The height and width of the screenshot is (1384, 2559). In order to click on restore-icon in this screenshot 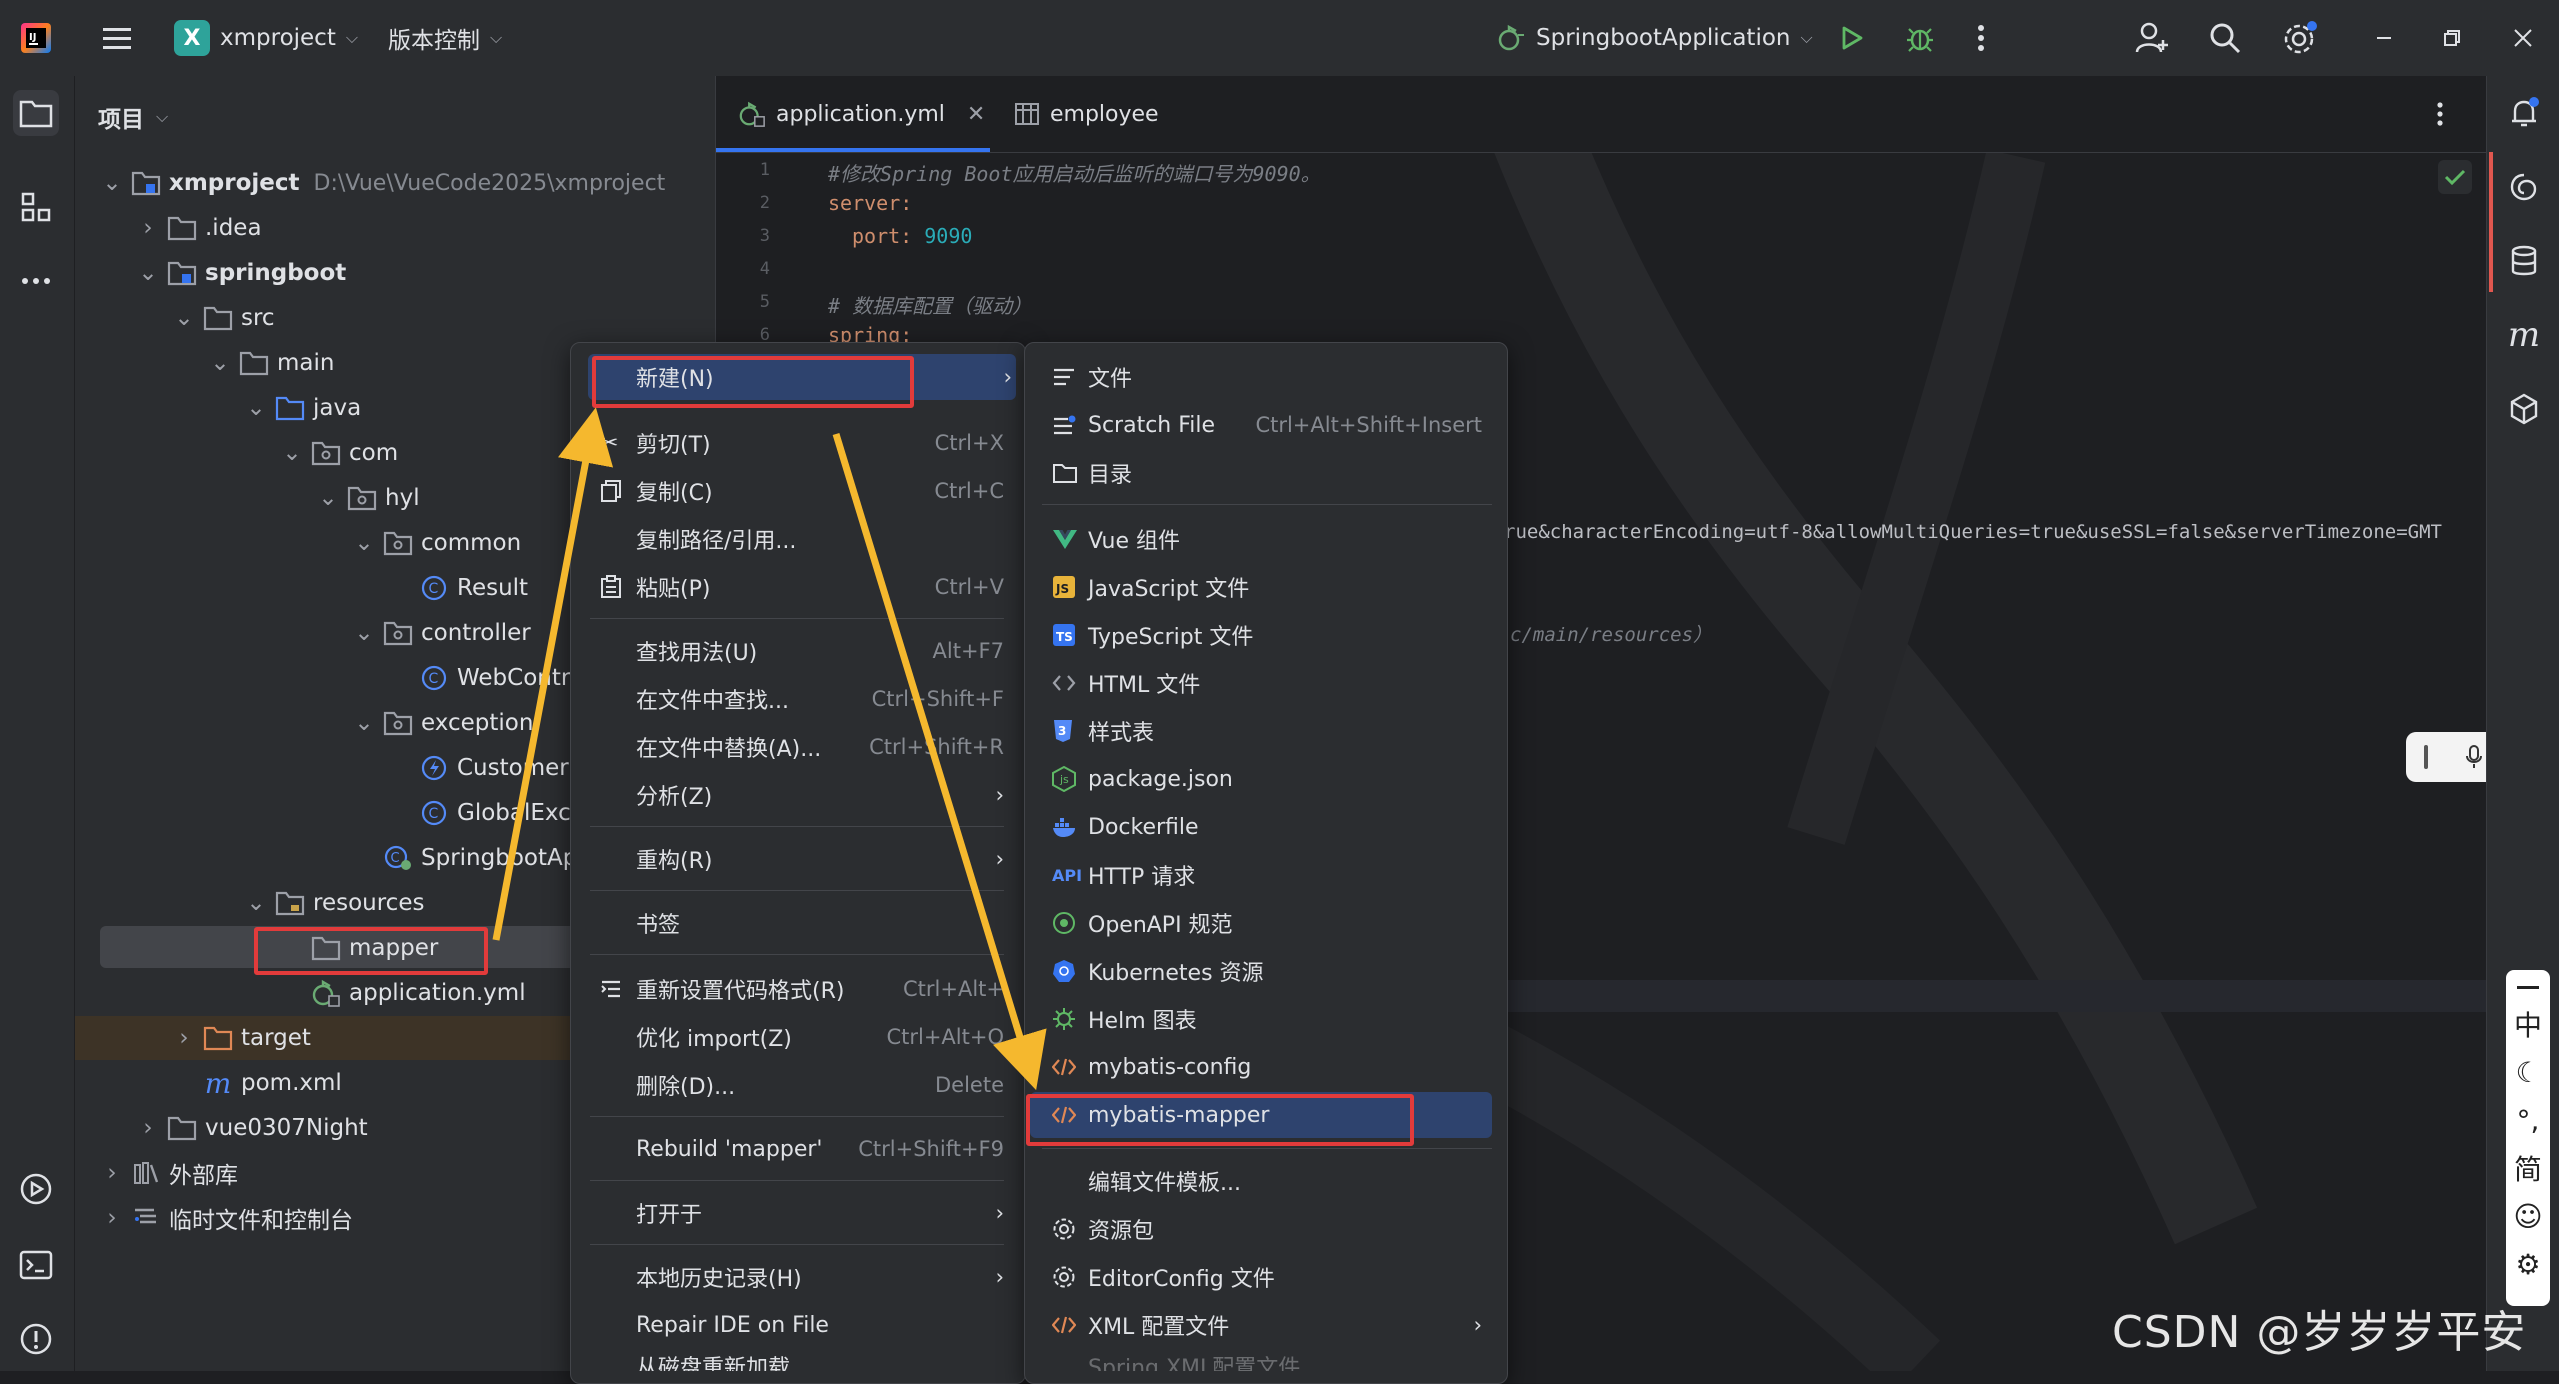, I will do `click(2452, 38)`.